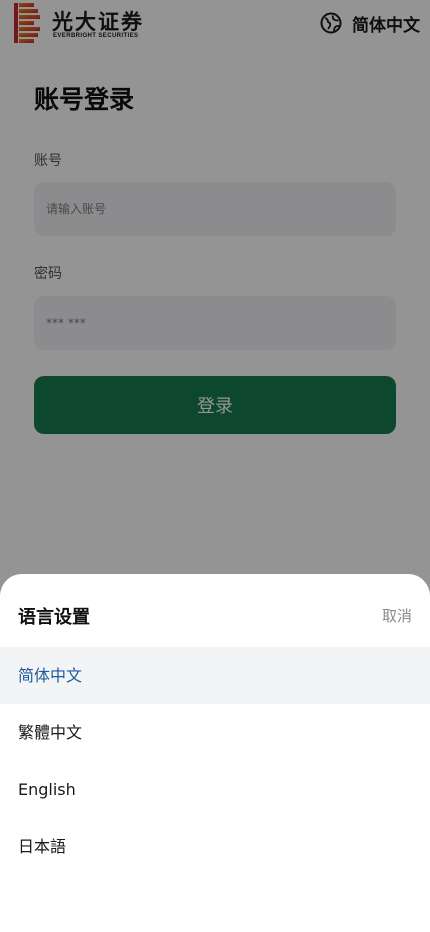 Image resolution: width=430 pixels, height=932 pixels. Describe the element at coordinates (215, 789) in the screenshot. I see `language-option-english: English` at that location.